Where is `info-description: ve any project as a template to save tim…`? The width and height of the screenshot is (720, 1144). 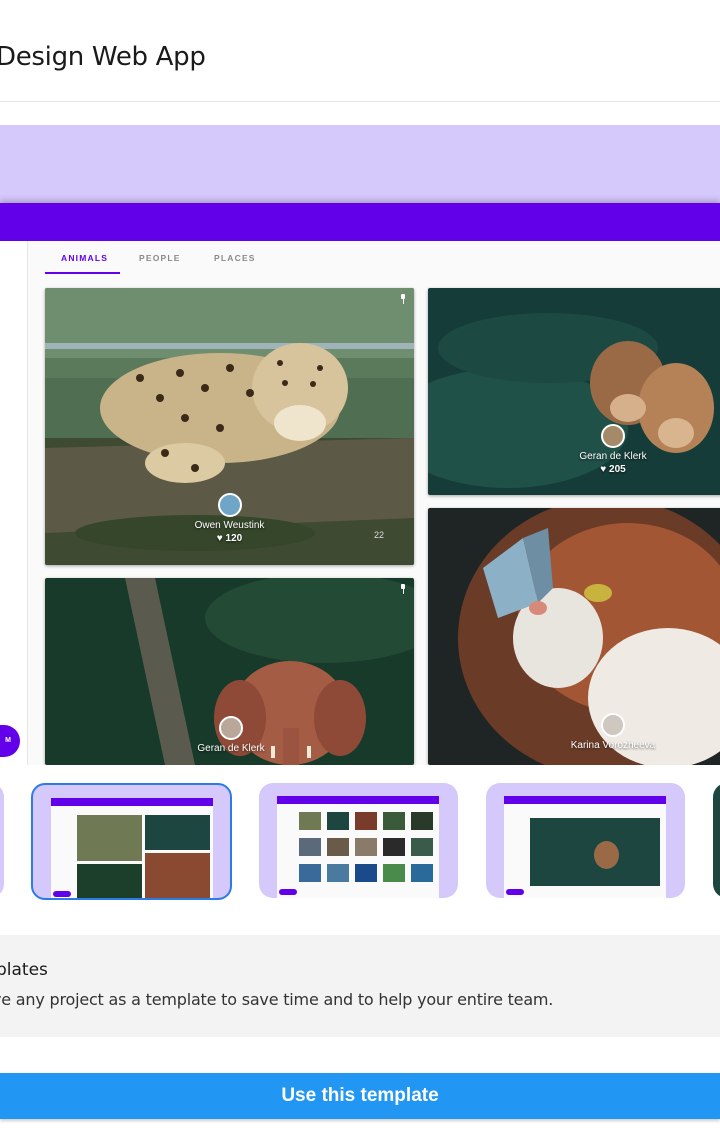
info-description: ve any project as a template to save tim… is located at coordinates (277, 999).